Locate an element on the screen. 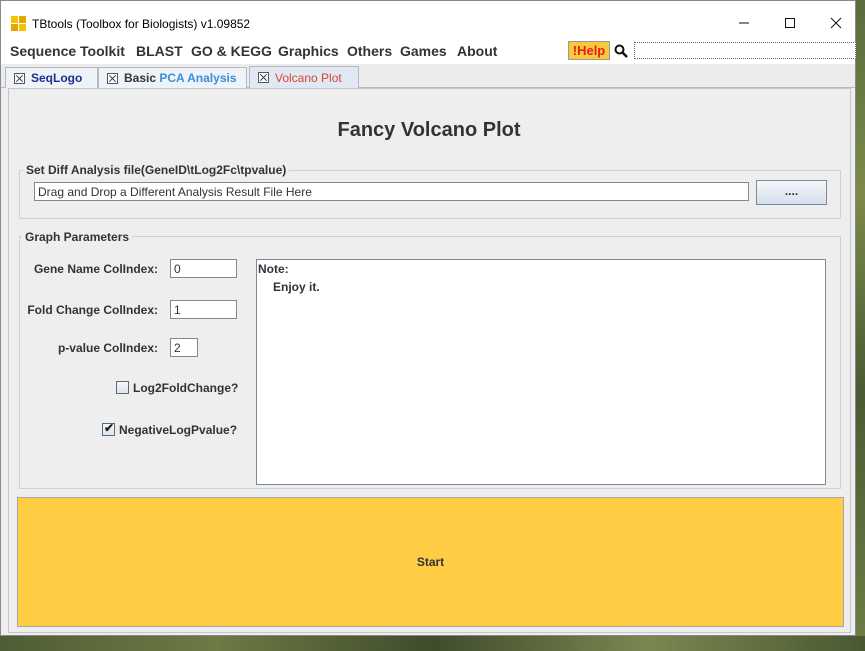 The width and height of the screenshot is (865, 651). desktop-background-bottom is located at coordinates (432, 643).